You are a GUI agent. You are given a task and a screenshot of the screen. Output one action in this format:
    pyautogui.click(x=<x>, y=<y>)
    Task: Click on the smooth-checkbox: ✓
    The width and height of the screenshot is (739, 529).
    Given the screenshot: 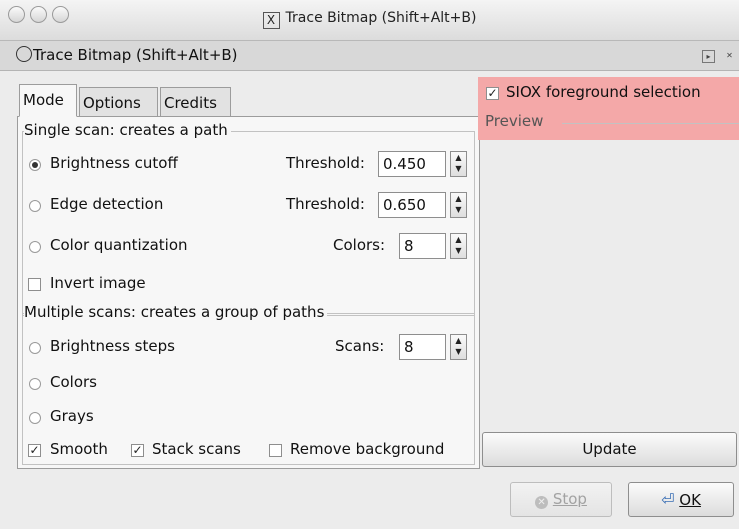 What is the action you would take?
    pyautogui.click(x=34, y=450)
    